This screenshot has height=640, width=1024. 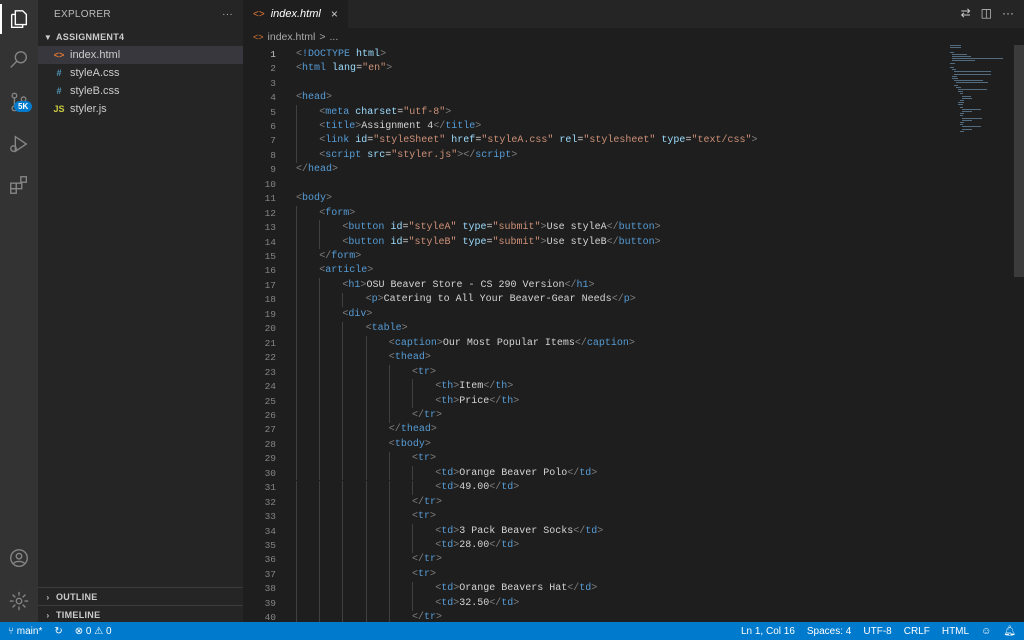 What do you see at coordinates (140, 37) in the screenshot?
I see `folder-header: ▼ ASSIGNMENT4` at bounding box center [140, 37].